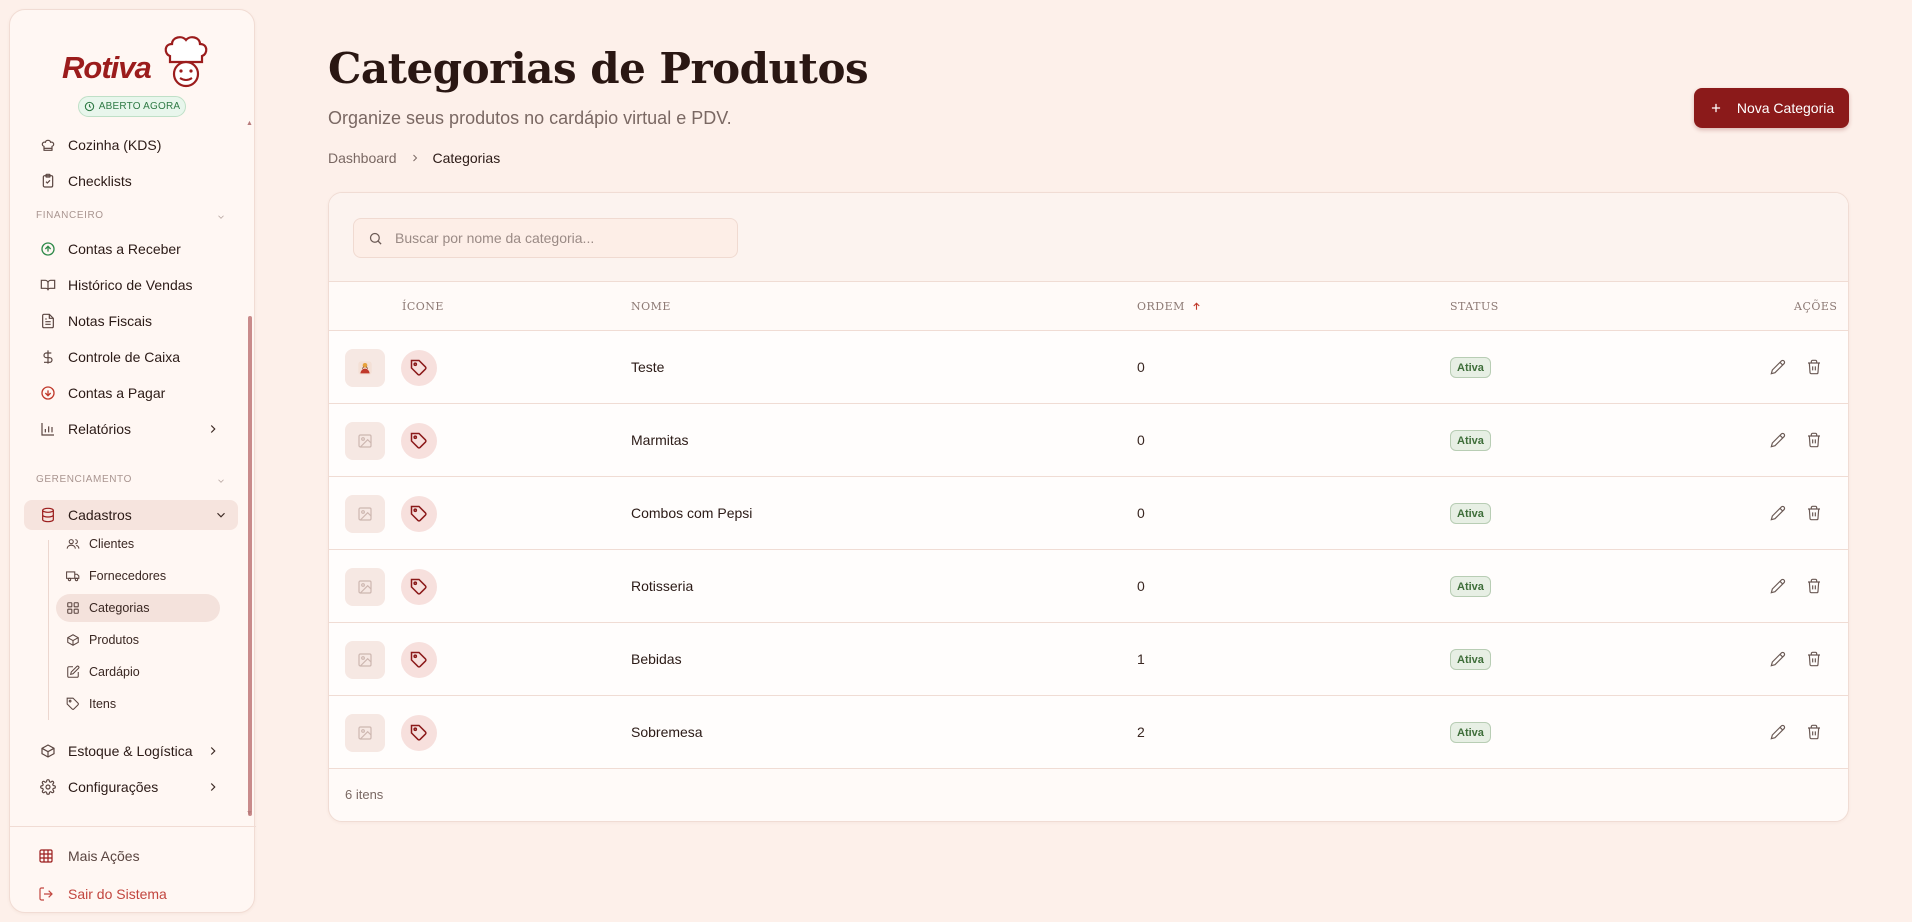 The width and height of the screenshot is (1912, 922). I want to click on sidebar-divider, so click(133, 826).